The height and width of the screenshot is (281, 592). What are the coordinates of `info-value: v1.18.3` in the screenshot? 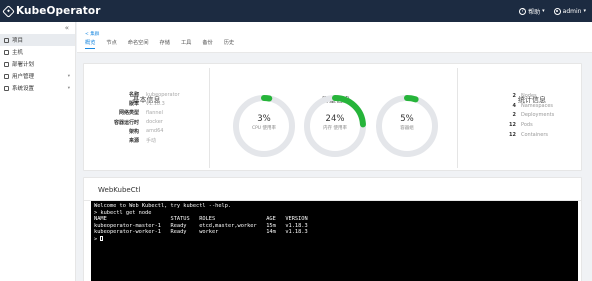 It's located at (155, 103).